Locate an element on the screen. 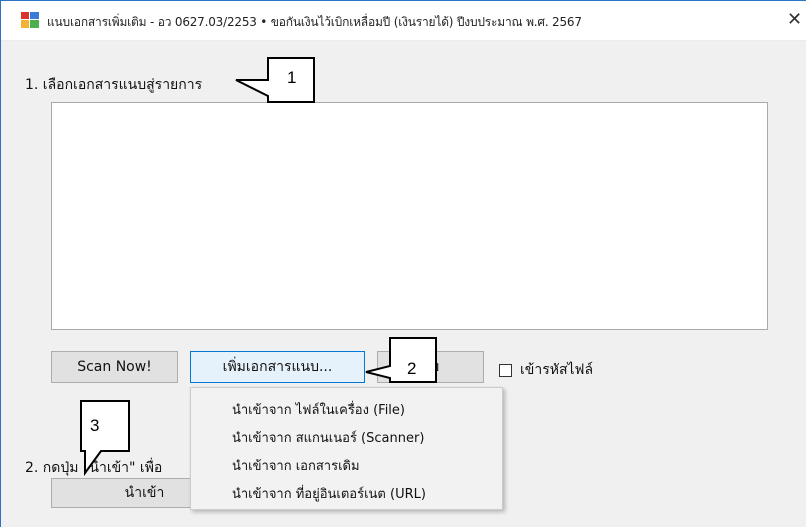  encrypt-file-option: เข้ารหัสไฟล์ is located at coordinates (546, 370).